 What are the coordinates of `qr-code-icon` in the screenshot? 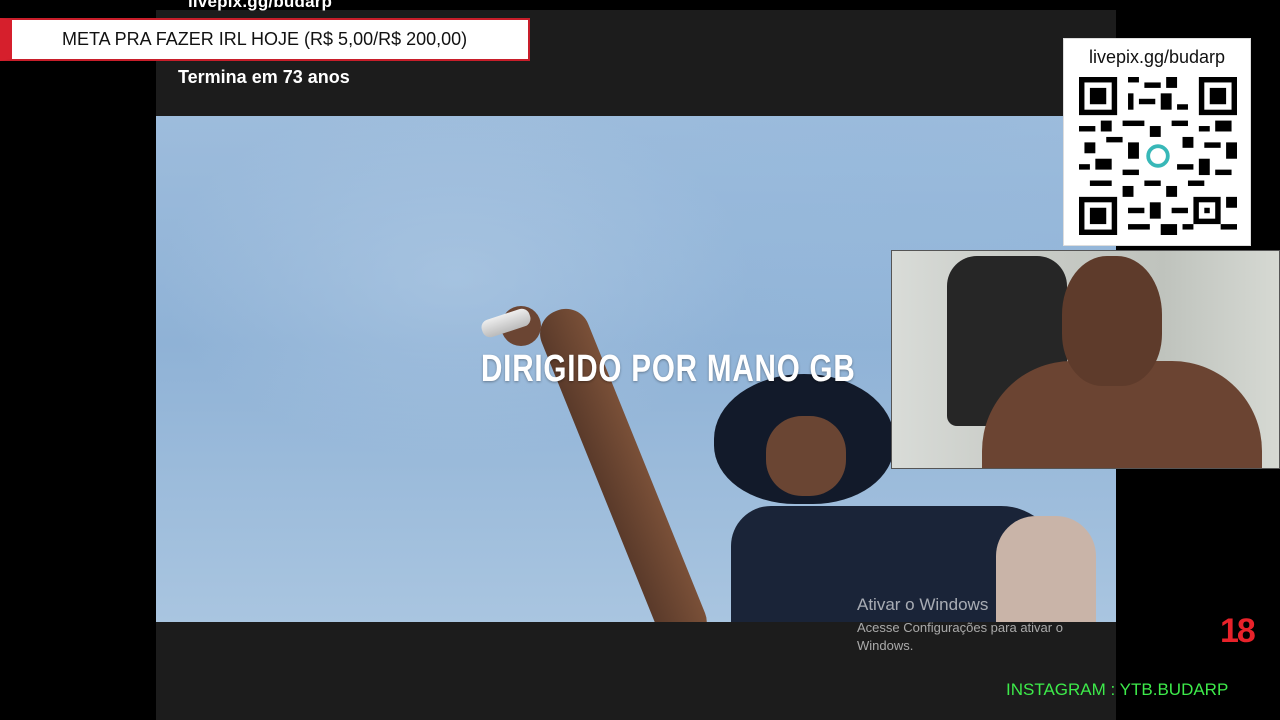 It's located at (1158, 156).